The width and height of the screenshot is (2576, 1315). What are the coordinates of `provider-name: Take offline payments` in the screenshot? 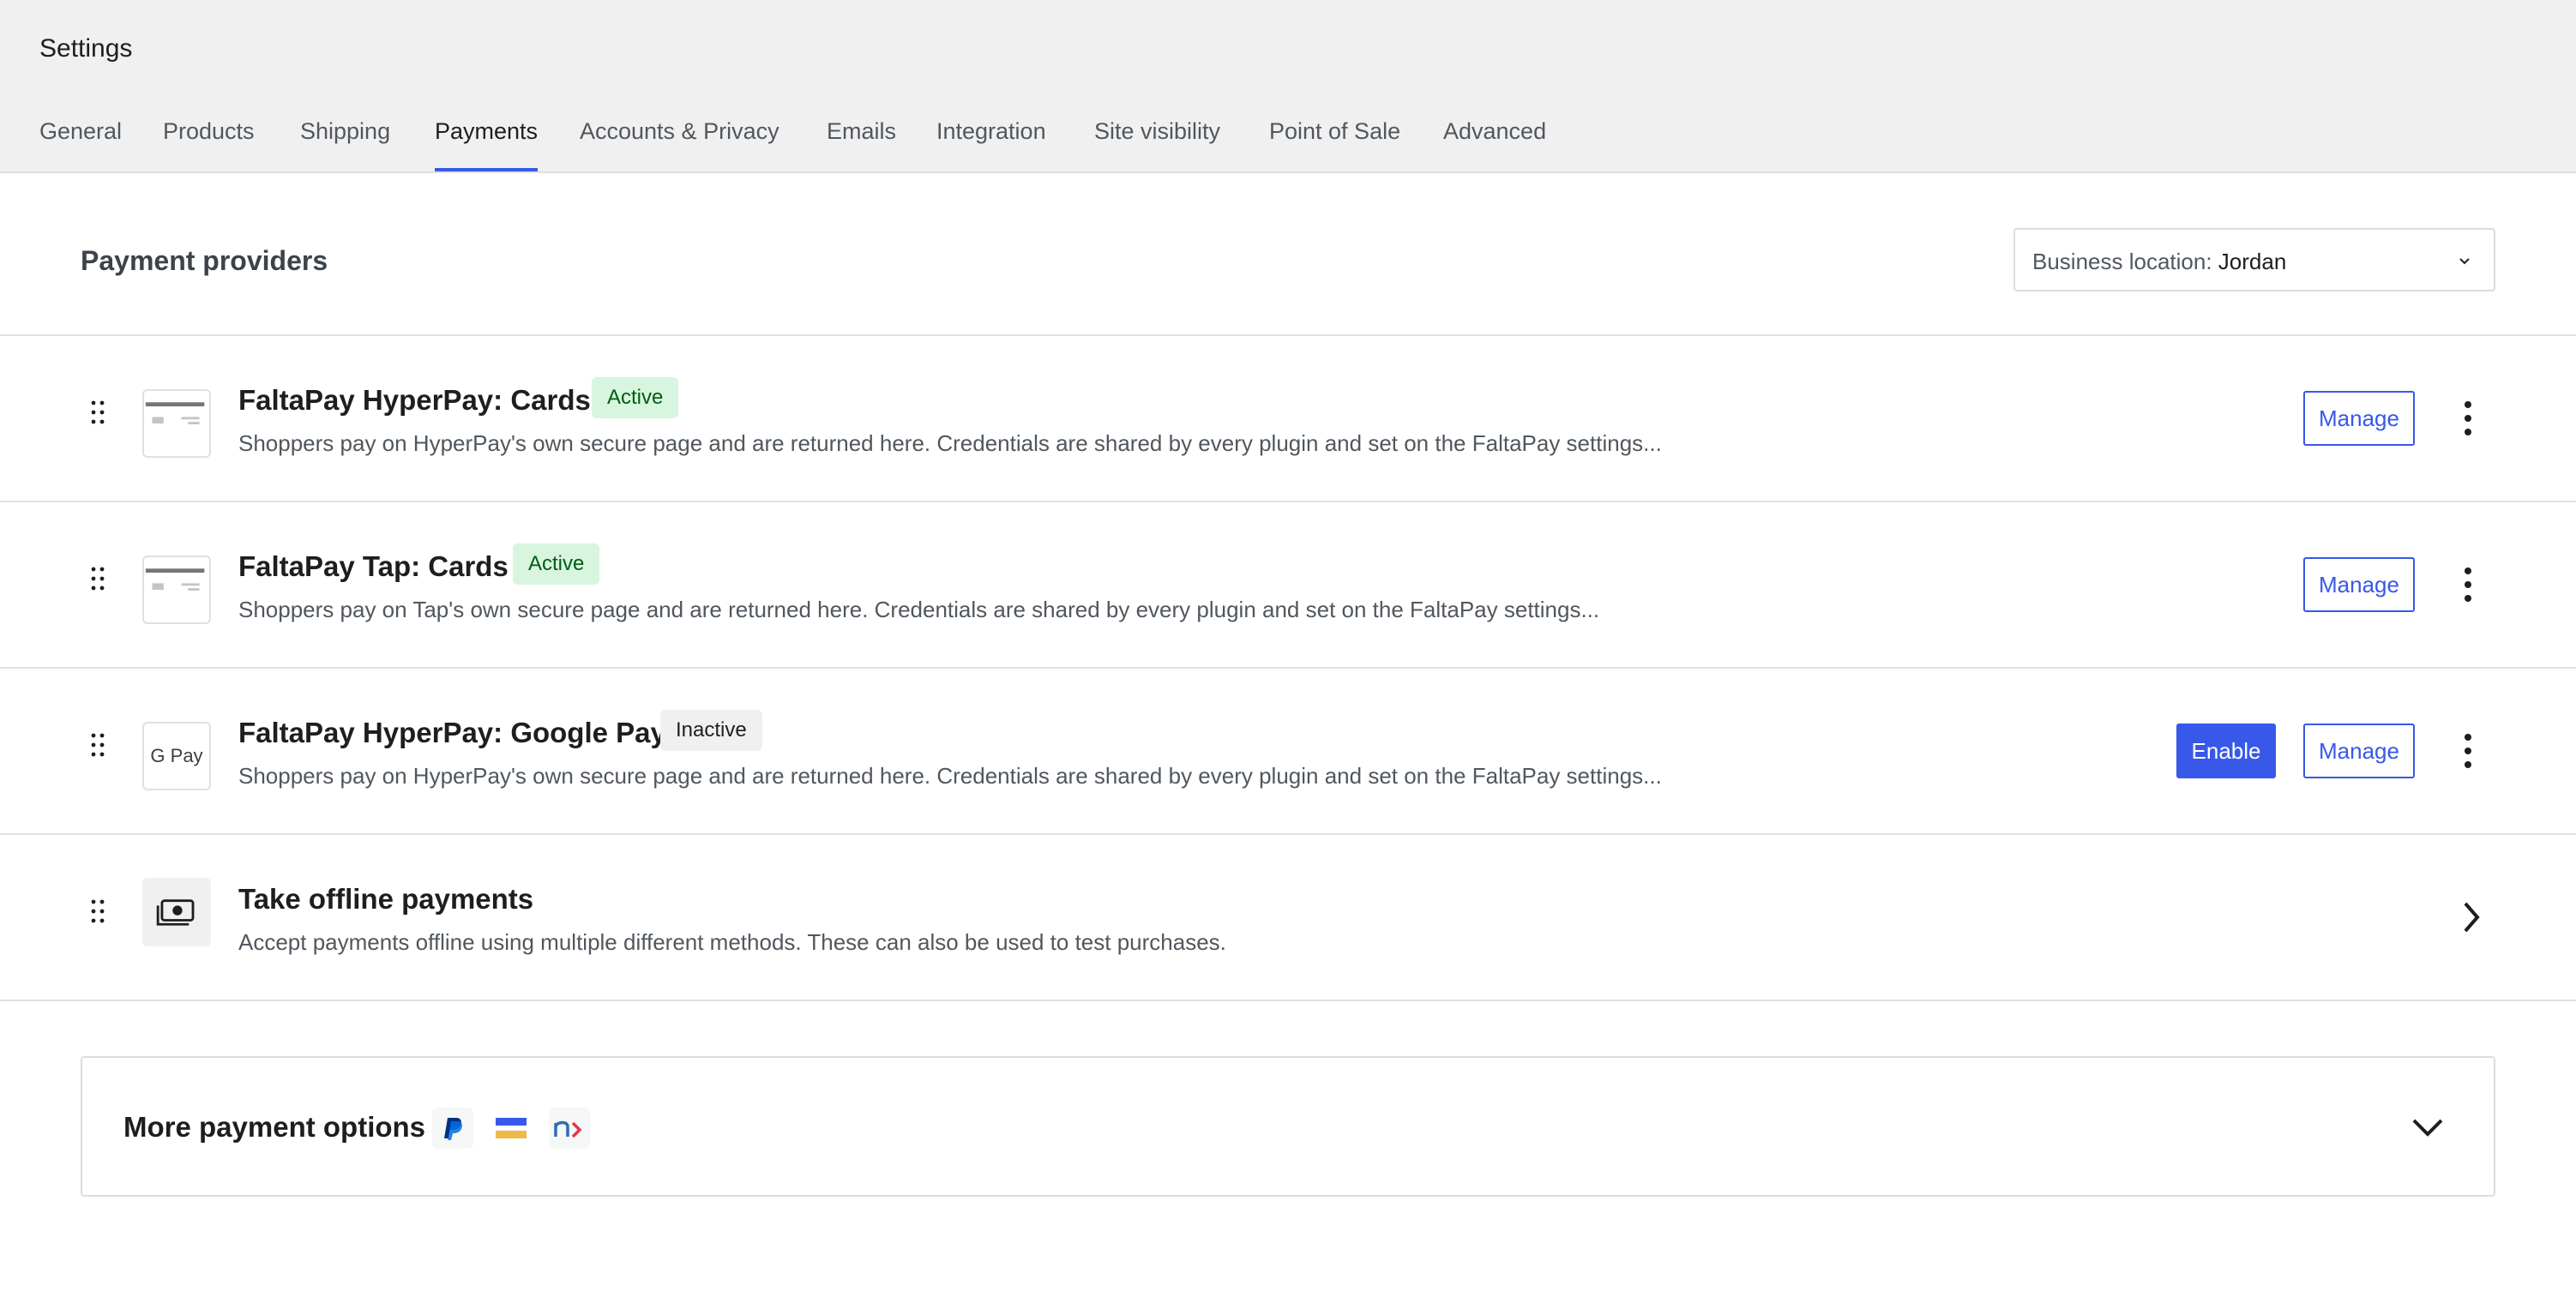 It's located at (386, 899).